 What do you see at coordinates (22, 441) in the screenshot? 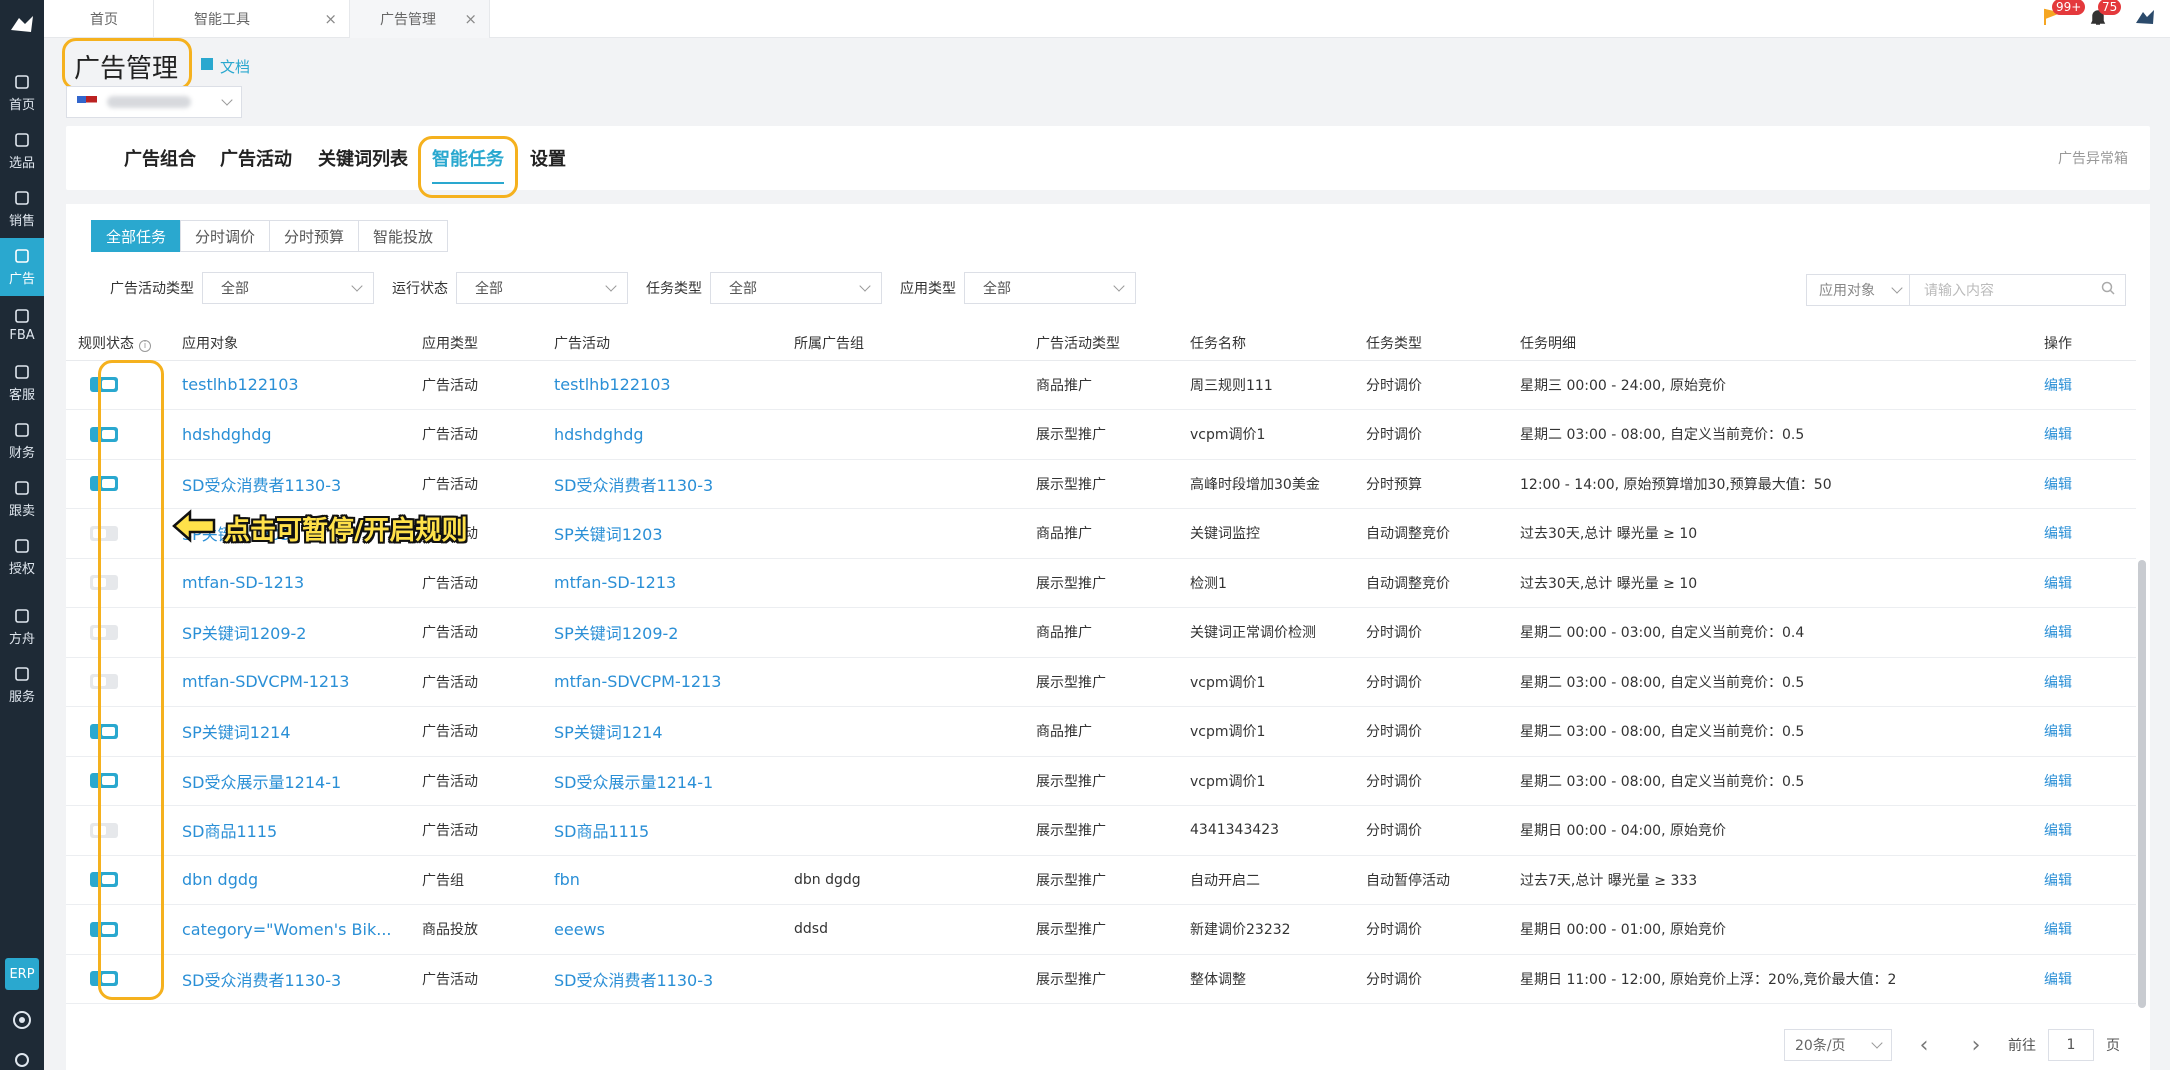
I see `sidebar-item-6: 财务` at bounding box center [22, 441].